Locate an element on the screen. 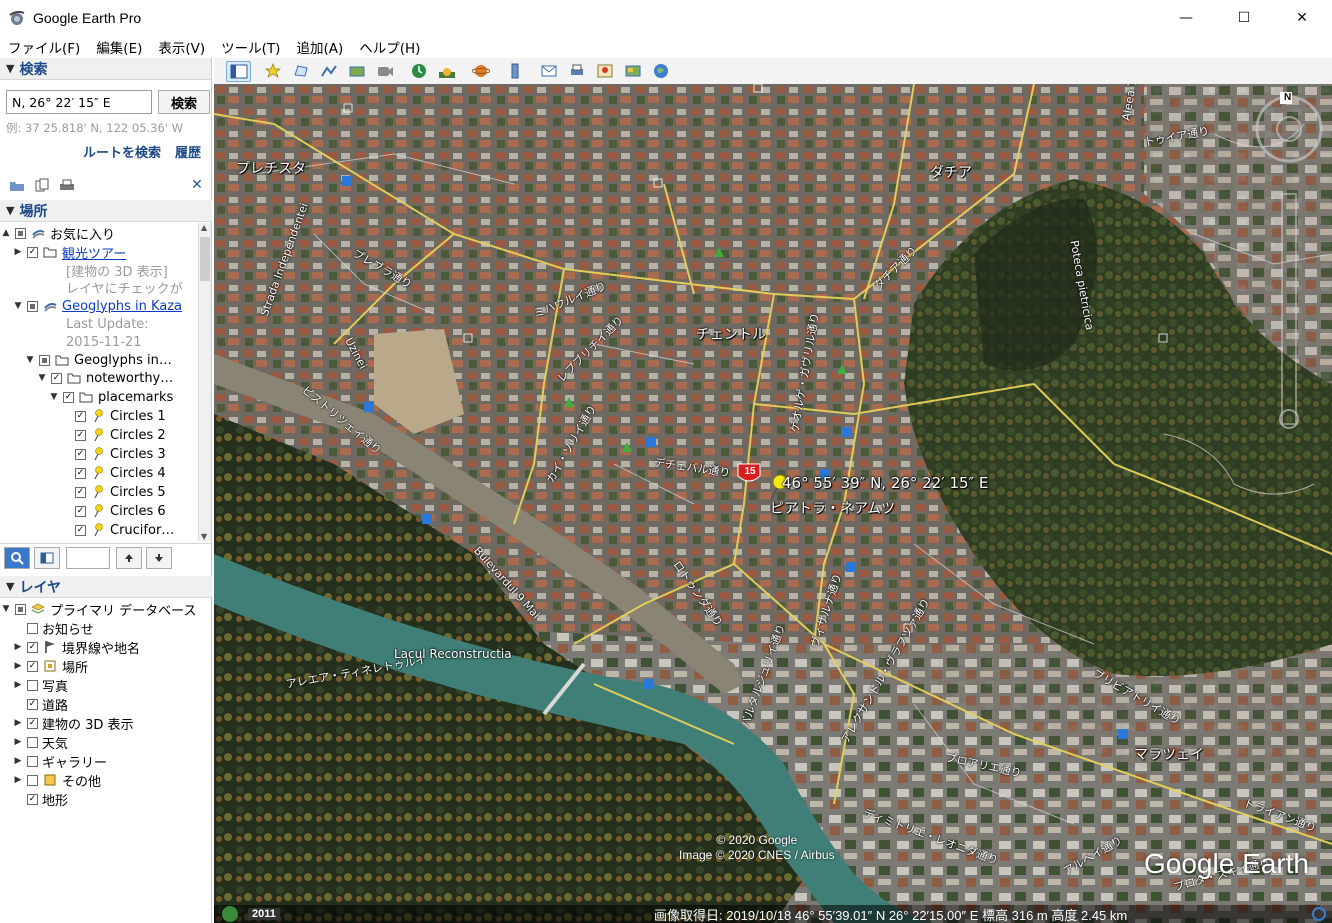  layer-item: ▶ ギャラリー is located at coordinates (59, 761).